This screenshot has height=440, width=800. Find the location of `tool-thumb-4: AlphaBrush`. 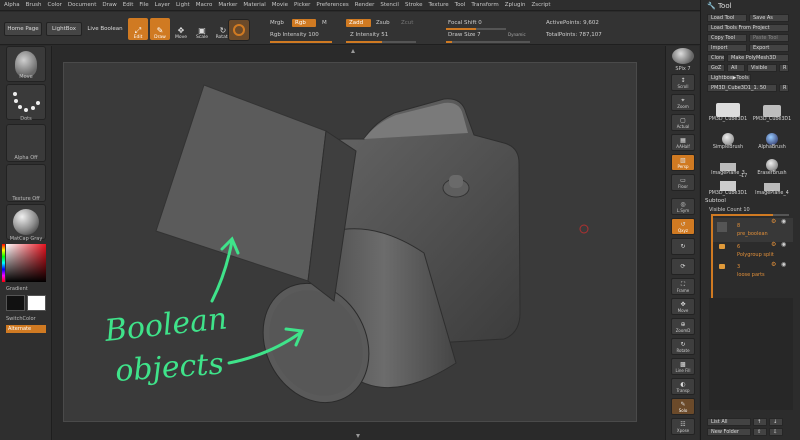

tool-thumb-4: AlphaBrush is located at coordinates (772, 137).